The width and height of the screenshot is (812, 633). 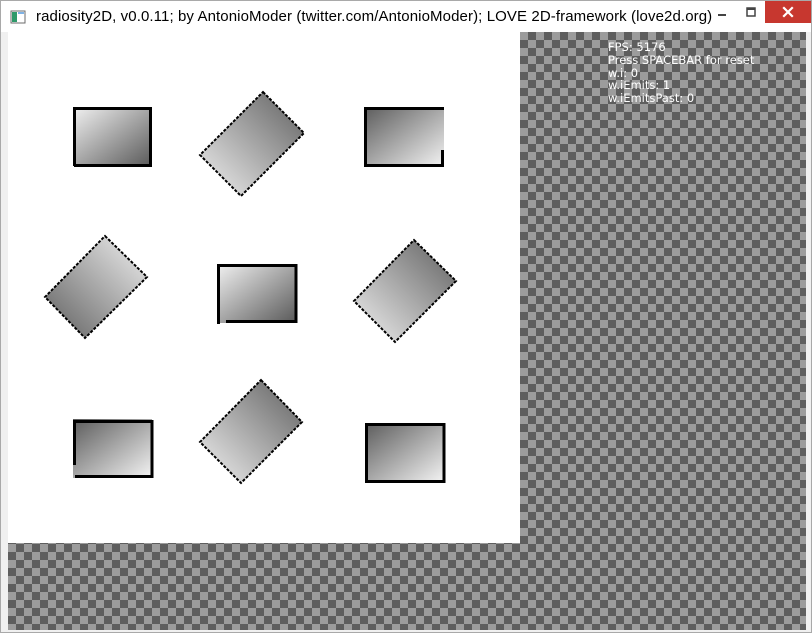 I want to click on maximize-button, so click(x=750, y=12).